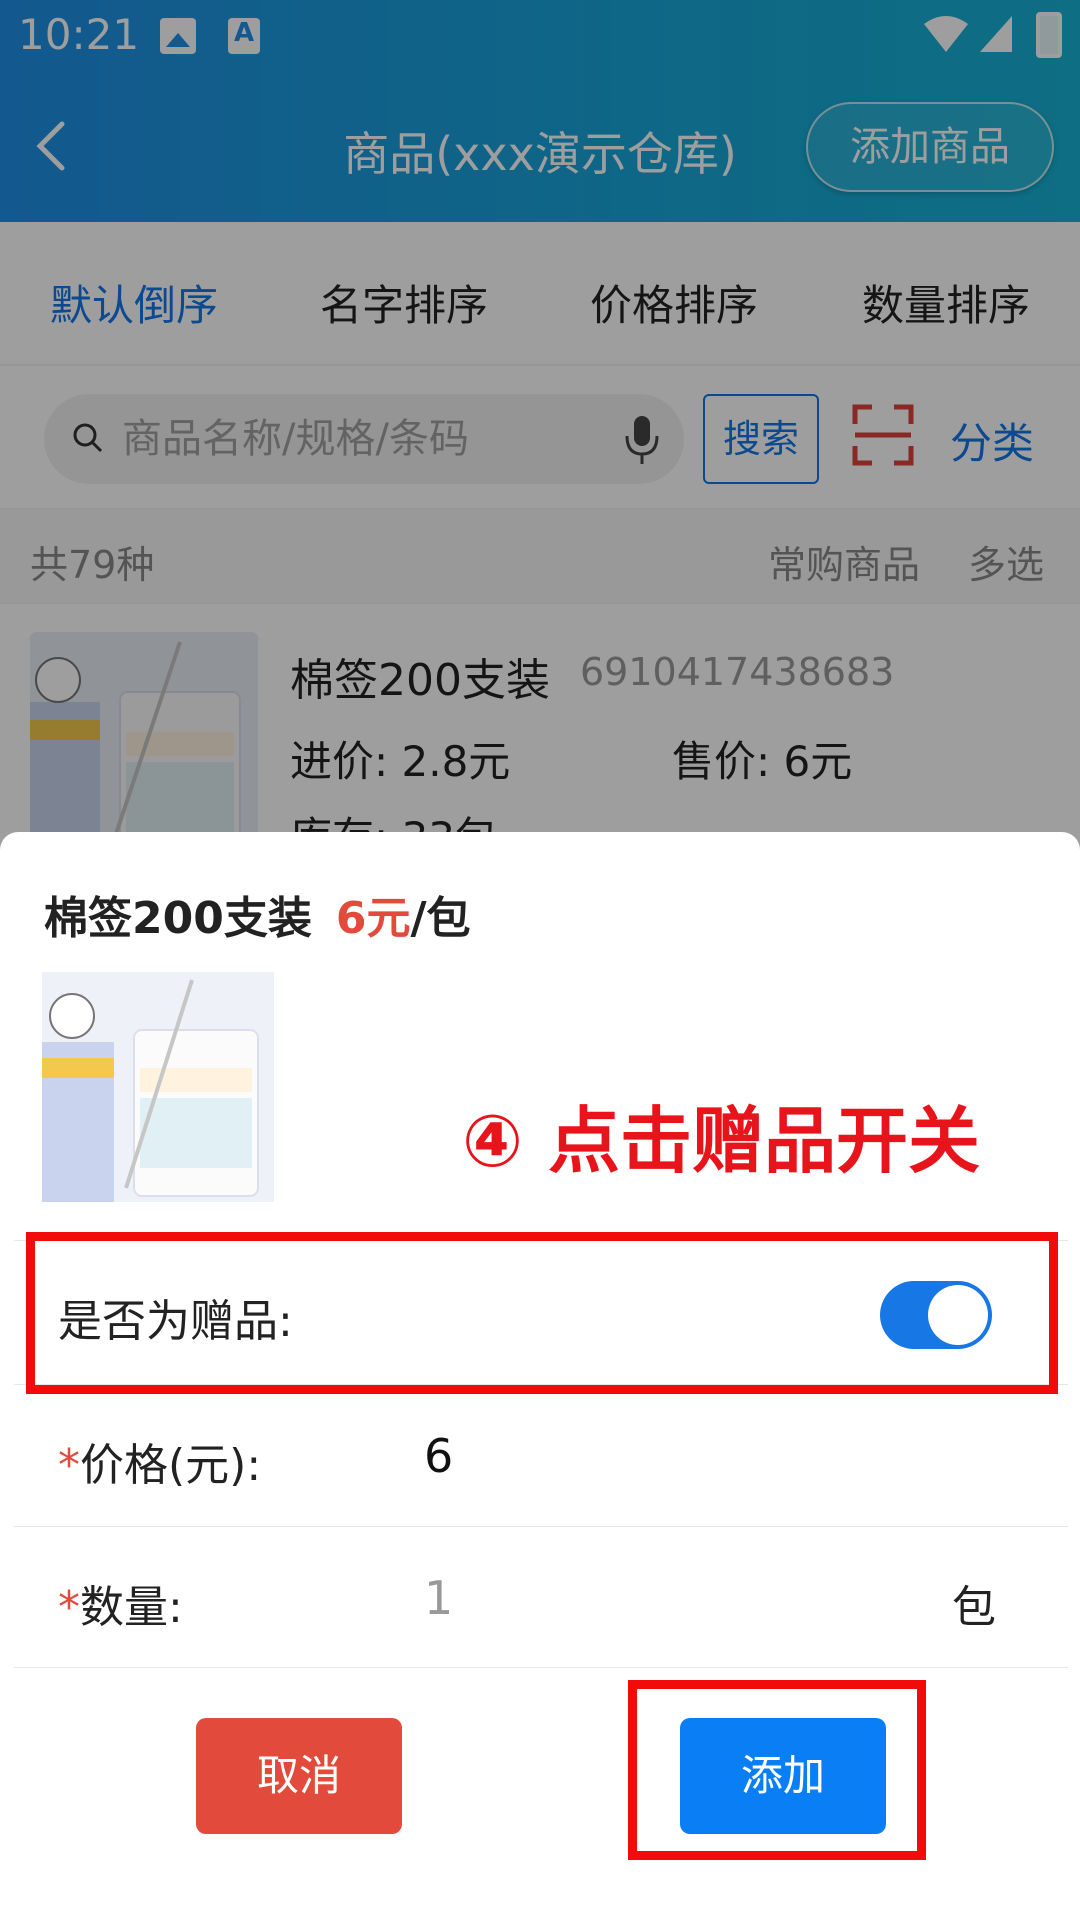 This screenshot has height=1920, width=1080. I want to click on add-button-highlight, so click(777, 1770).